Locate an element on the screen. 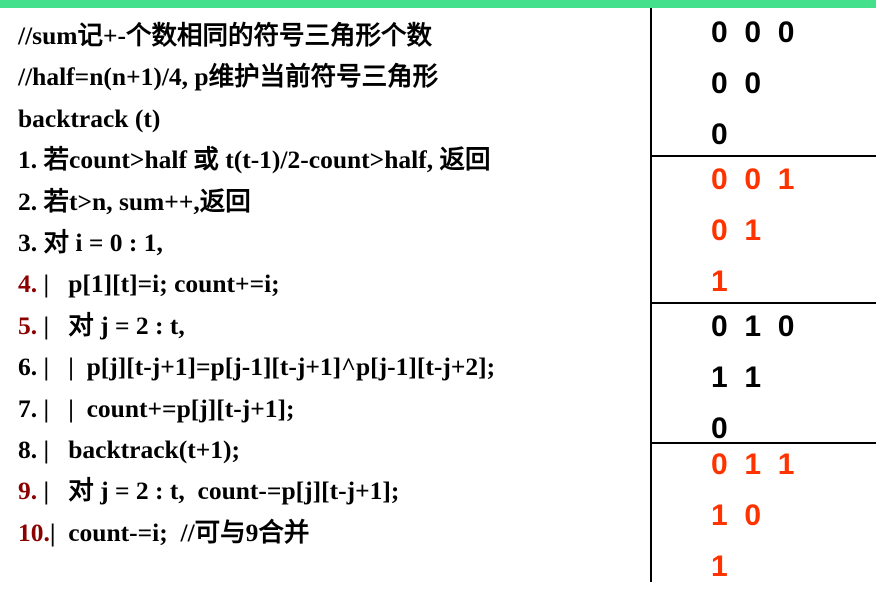 The image size is (876, 596). line-text: | 对 j = 2 : t, is located at coordinates (111, 325).